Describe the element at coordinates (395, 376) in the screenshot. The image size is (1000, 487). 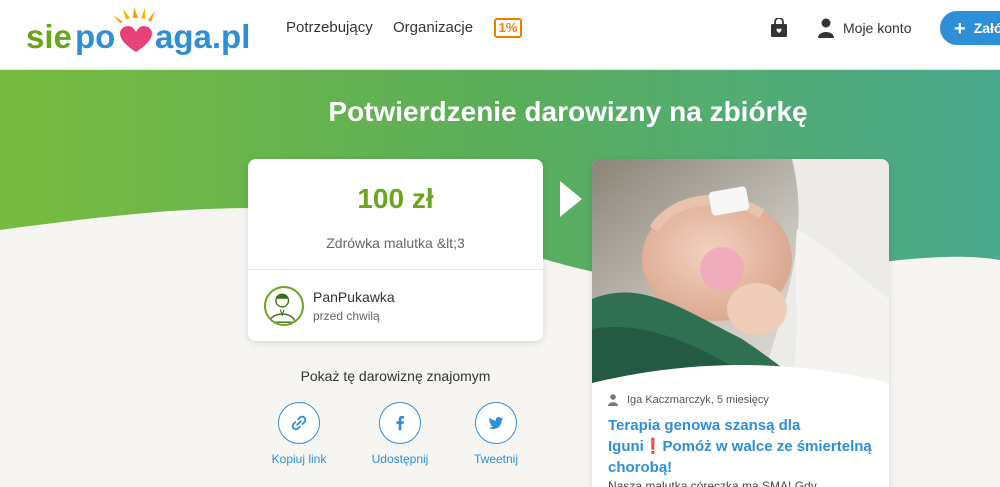
I see `share-heading: Pokaż tę darowiznę znajomym` at that location.